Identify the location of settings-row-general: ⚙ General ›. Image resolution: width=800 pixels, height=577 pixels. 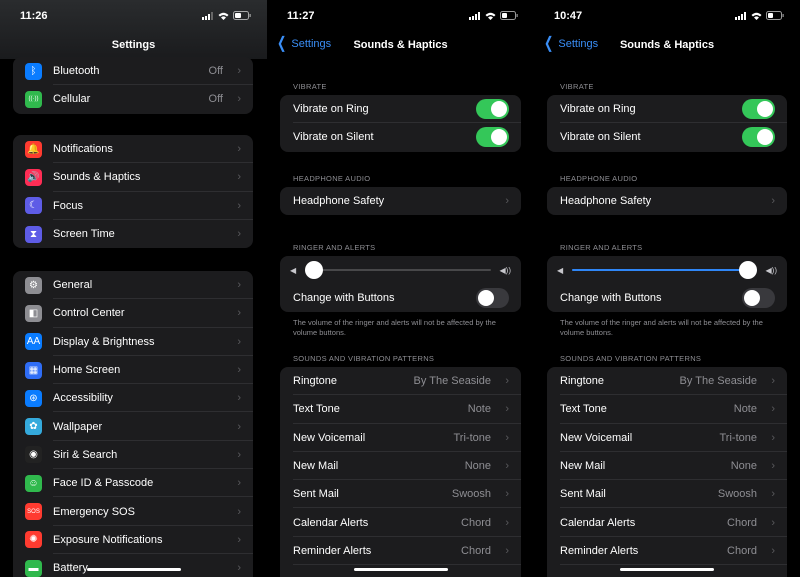
(133, 285).